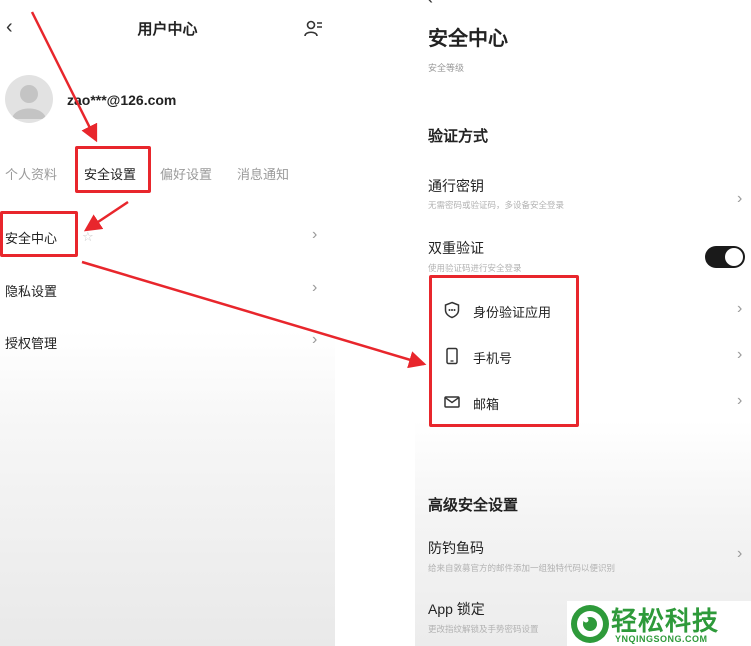 The width and height of the screenshot is (751, 646). Describe the element at coordinates (665, 621) in the screenshot. I see `watermark-brand: 轻松科技` at that location.